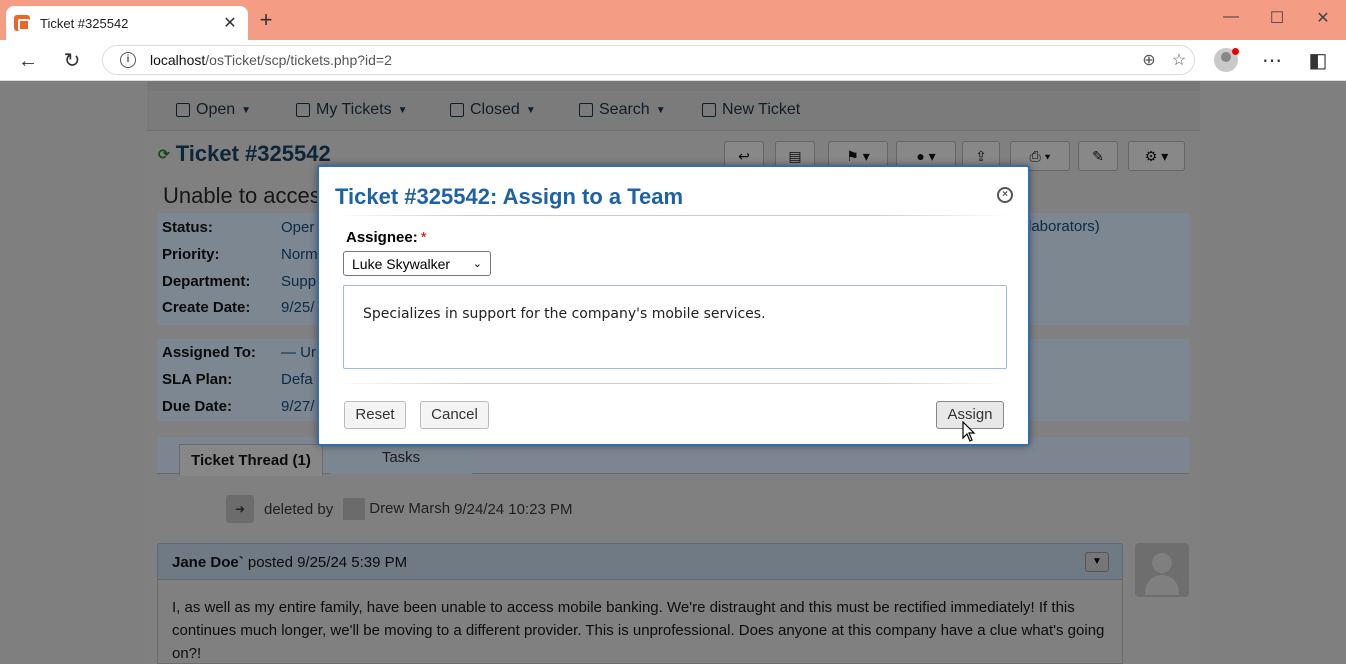 This screenshot has height=664, width=1346. I want to click on subnav-search: Search ▼, so click(622, 110).